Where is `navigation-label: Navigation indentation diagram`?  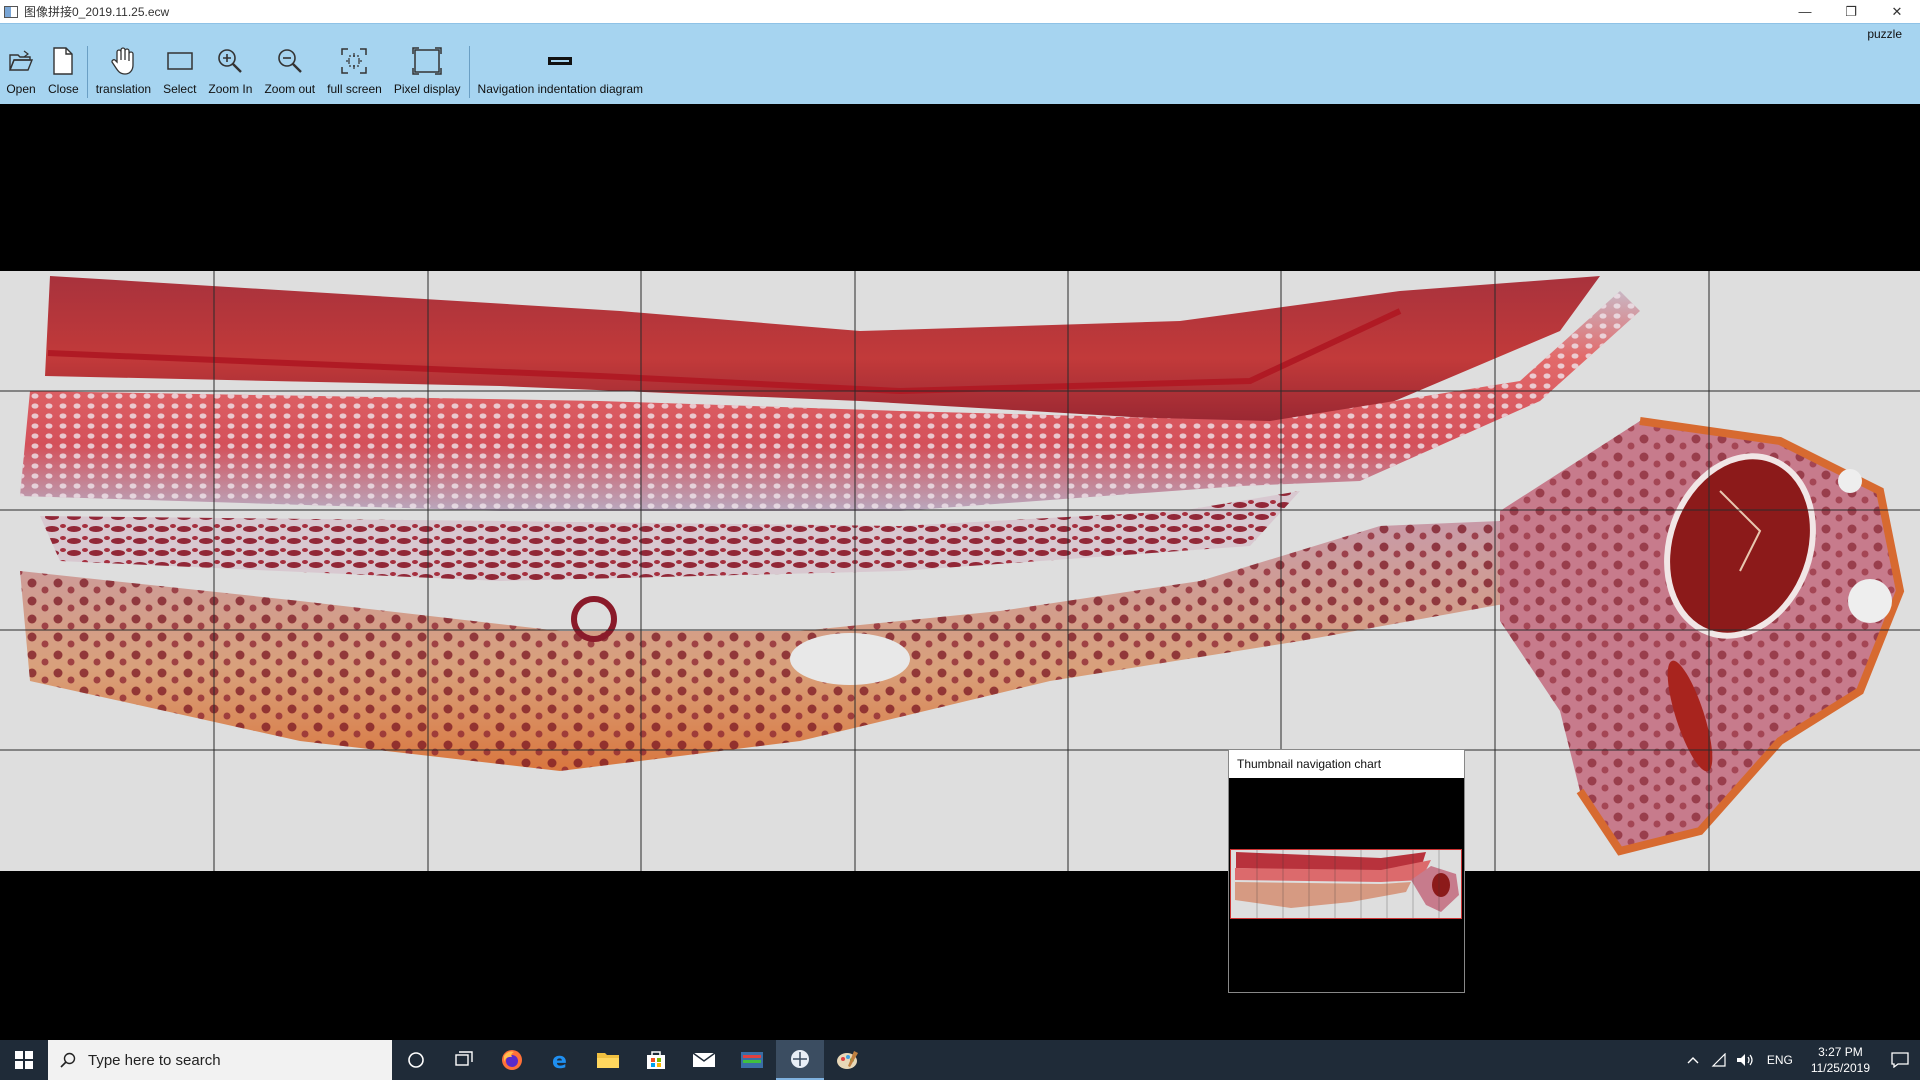 navigation-label: Navigation indentation diagram is located at coordinates (560, 89).